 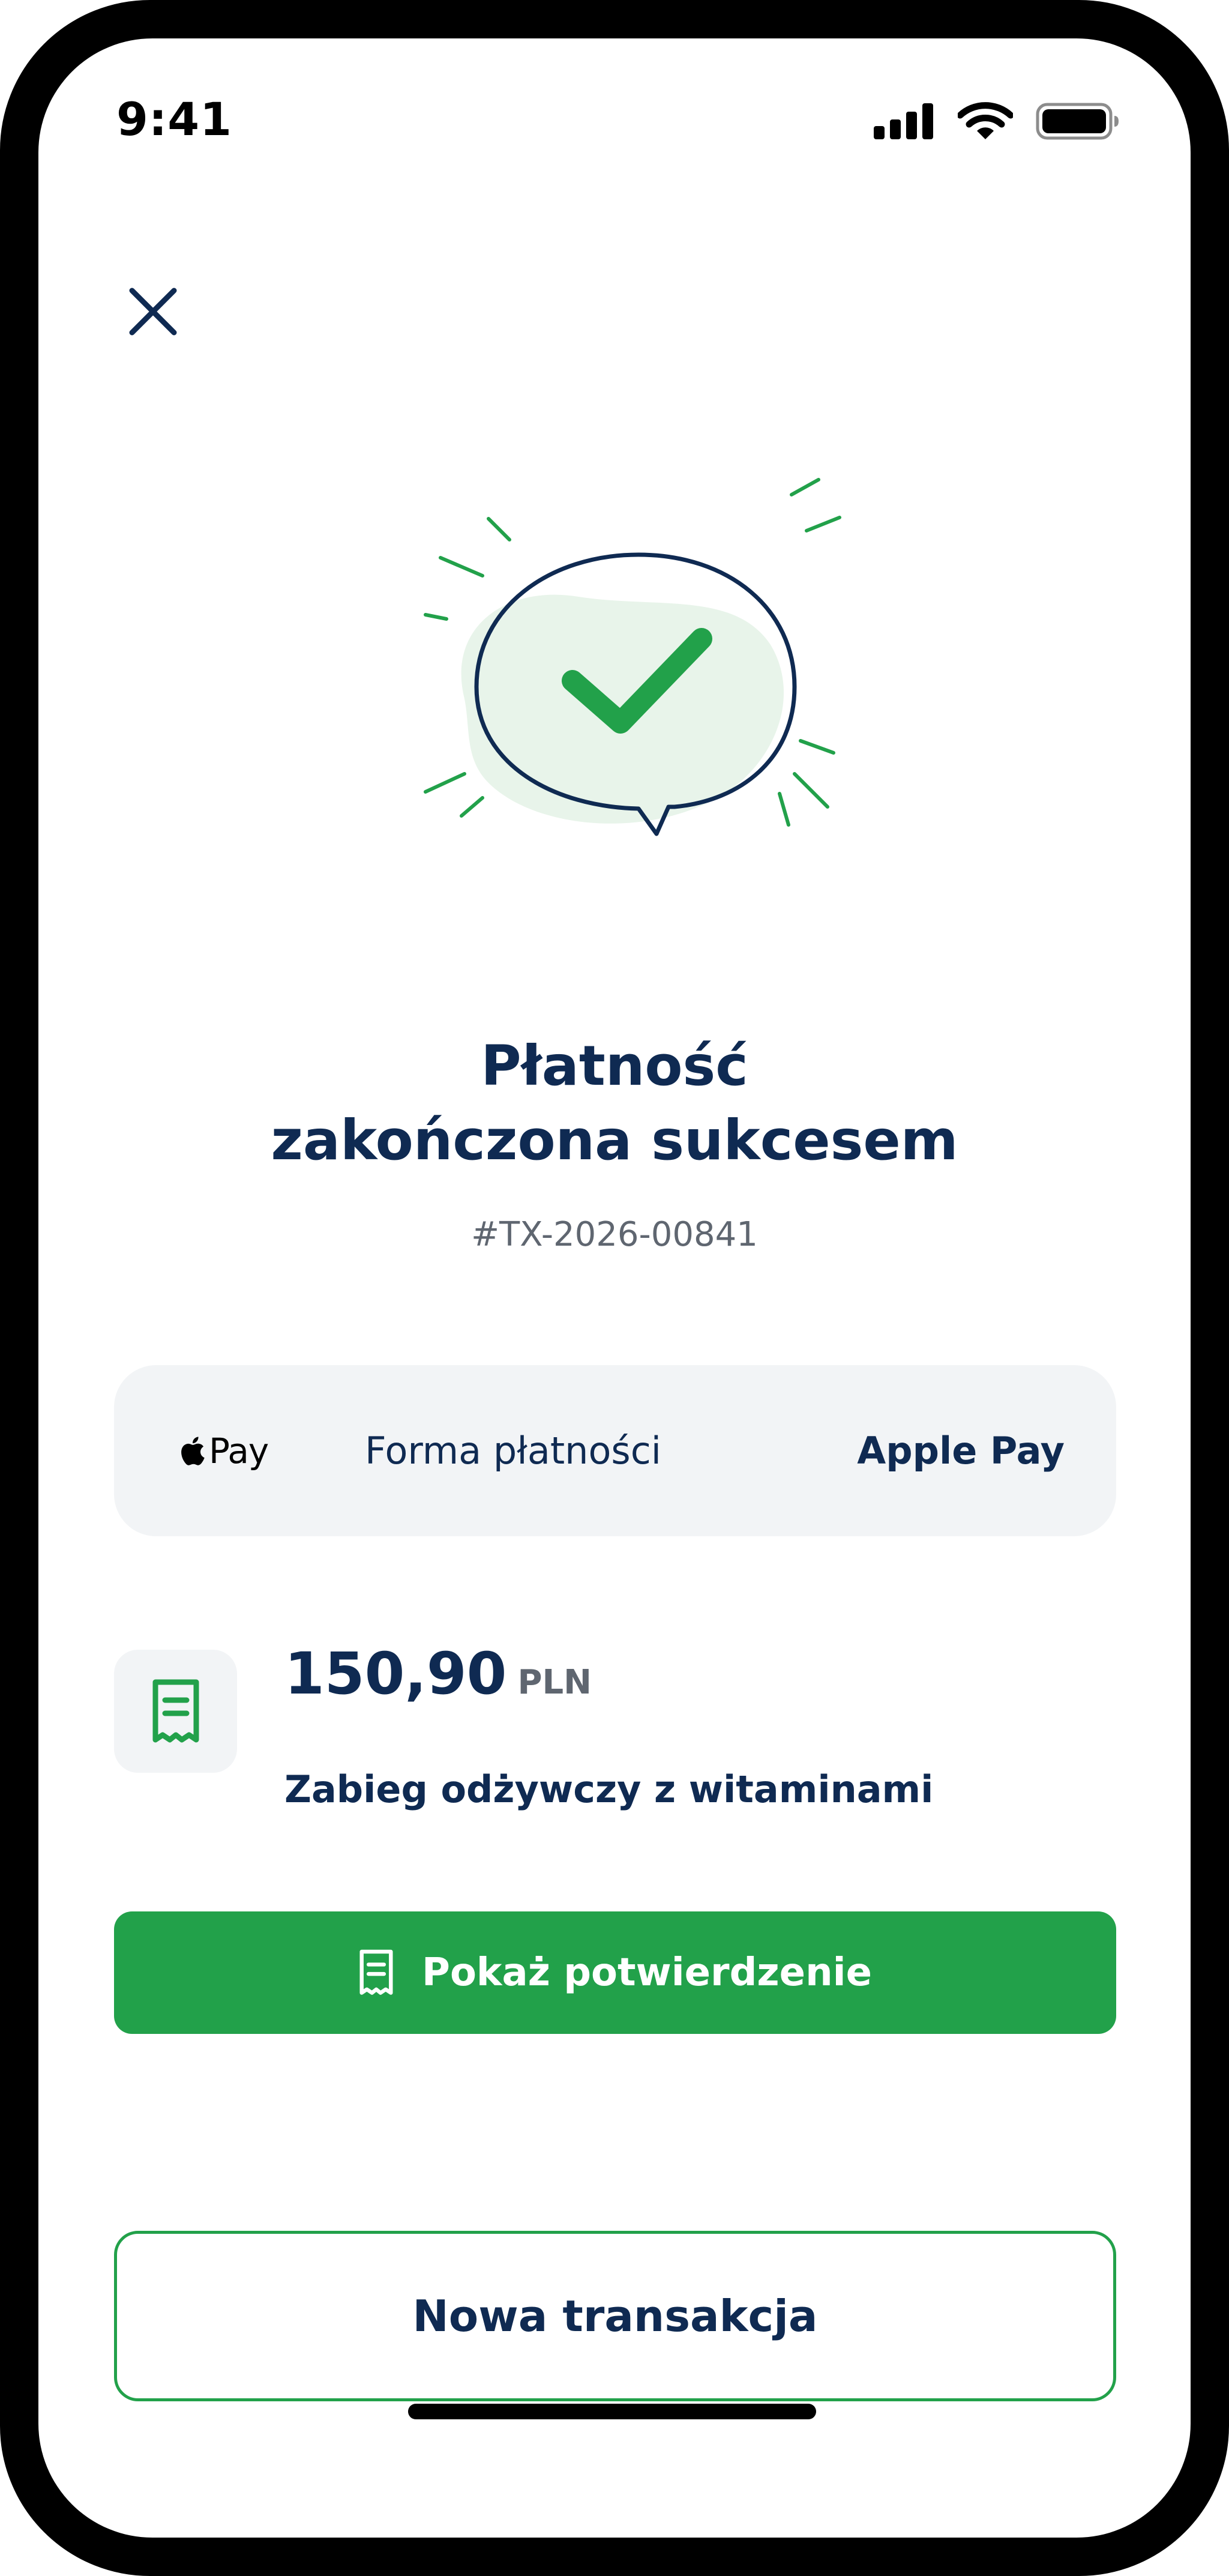 I want to click on home-indicator, so click(x=612, y=2411).